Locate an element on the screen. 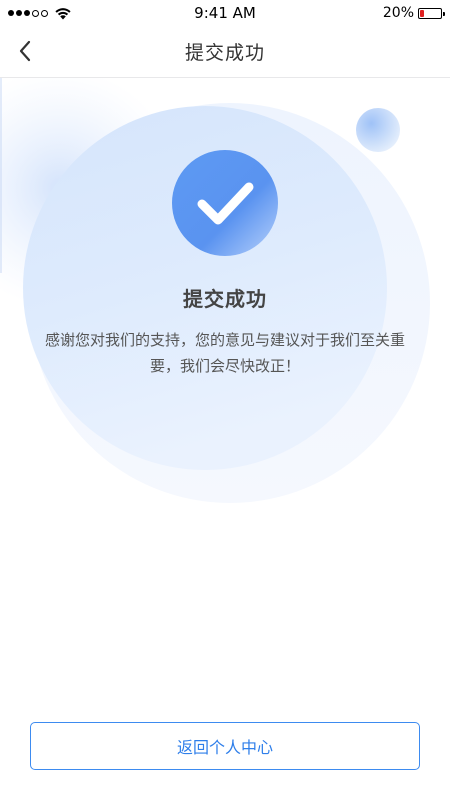  signal-strength-icon is located at coordinates (28, 13).